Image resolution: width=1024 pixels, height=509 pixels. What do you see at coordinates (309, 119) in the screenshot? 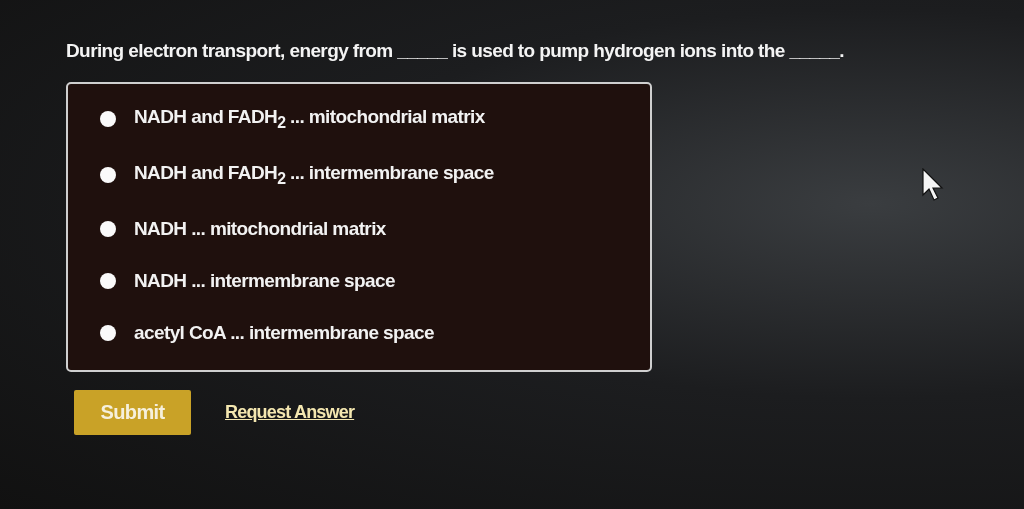
I see `option-label: NADH and FADH$_{2}$ ... mitochondrial matrix` at bounding box center [309, 119].